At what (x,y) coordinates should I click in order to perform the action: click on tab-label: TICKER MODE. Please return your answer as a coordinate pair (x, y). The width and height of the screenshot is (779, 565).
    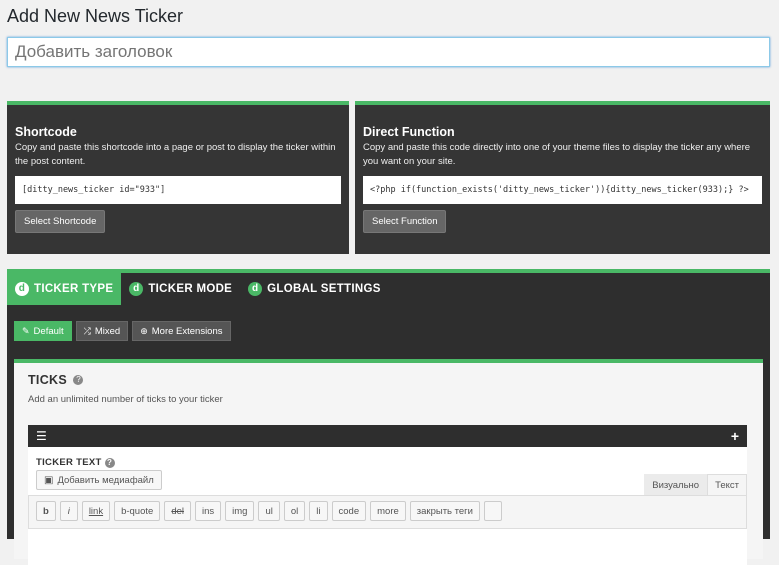
    Looking at the image, I should click on (190, 289).